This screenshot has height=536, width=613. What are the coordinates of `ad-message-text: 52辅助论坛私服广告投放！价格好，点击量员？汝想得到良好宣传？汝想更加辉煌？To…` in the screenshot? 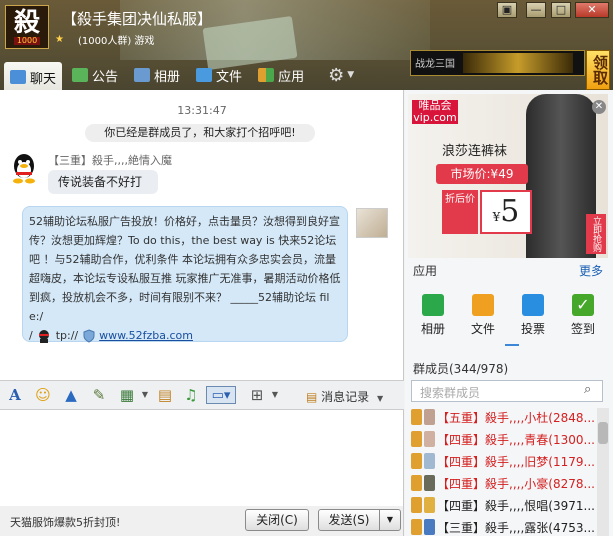 It's located at (185, 269).